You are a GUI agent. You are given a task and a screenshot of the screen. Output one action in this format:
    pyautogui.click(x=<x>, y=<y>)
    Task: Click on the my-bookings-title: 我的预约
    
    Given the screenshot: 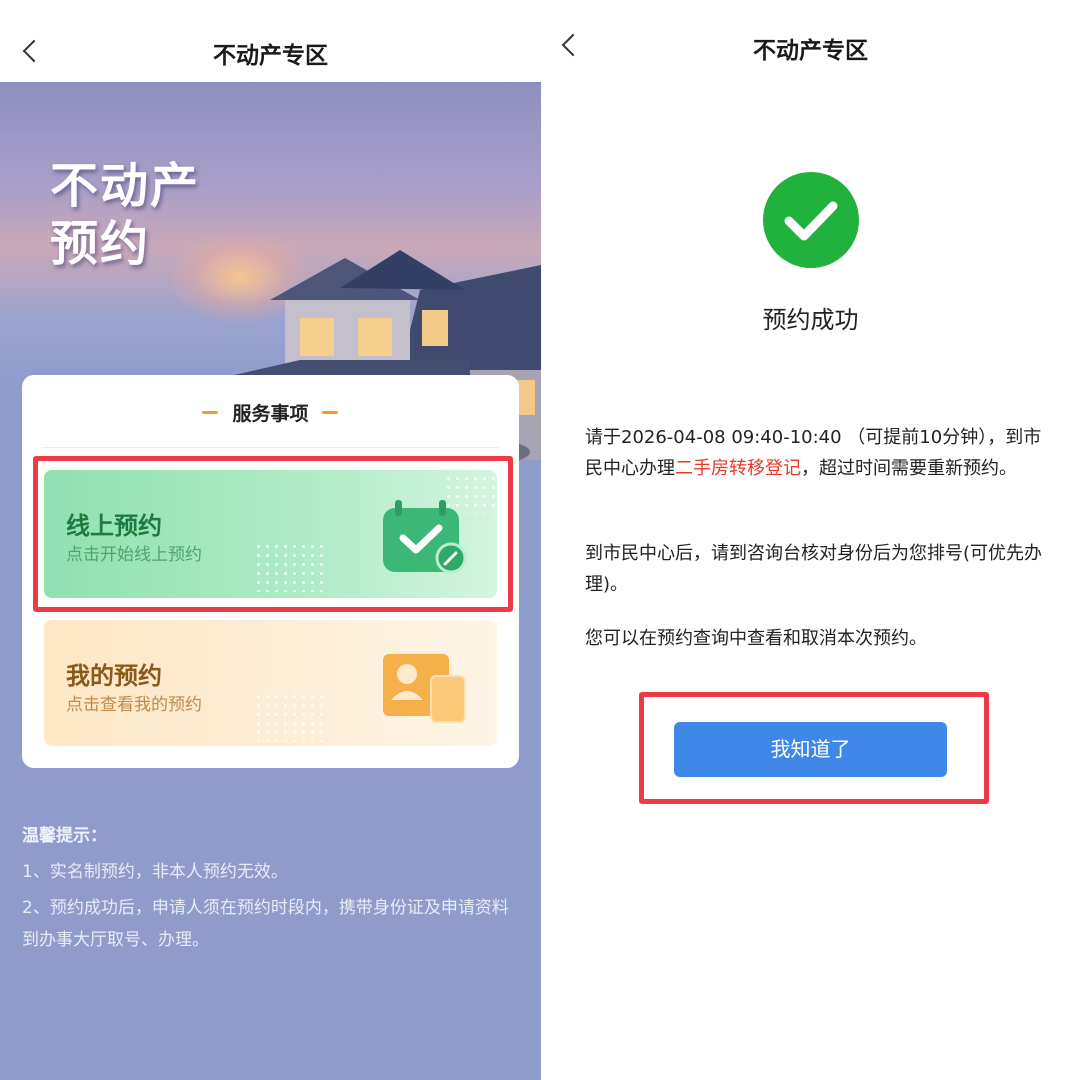 What is the action you would take?
    pyautogui.click(x=114, y=676)
    